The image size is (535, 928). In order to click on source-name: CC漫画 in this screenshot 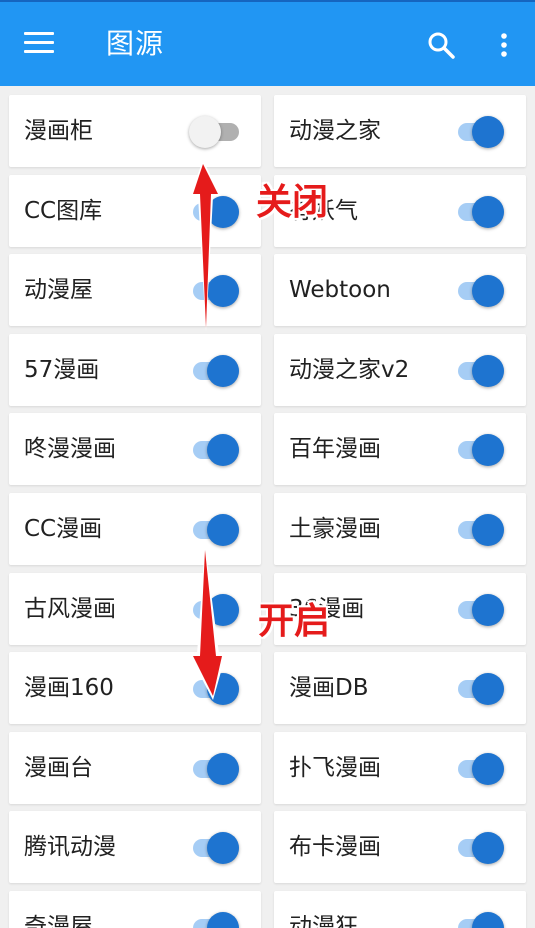, I will do `click(63, 529)`.